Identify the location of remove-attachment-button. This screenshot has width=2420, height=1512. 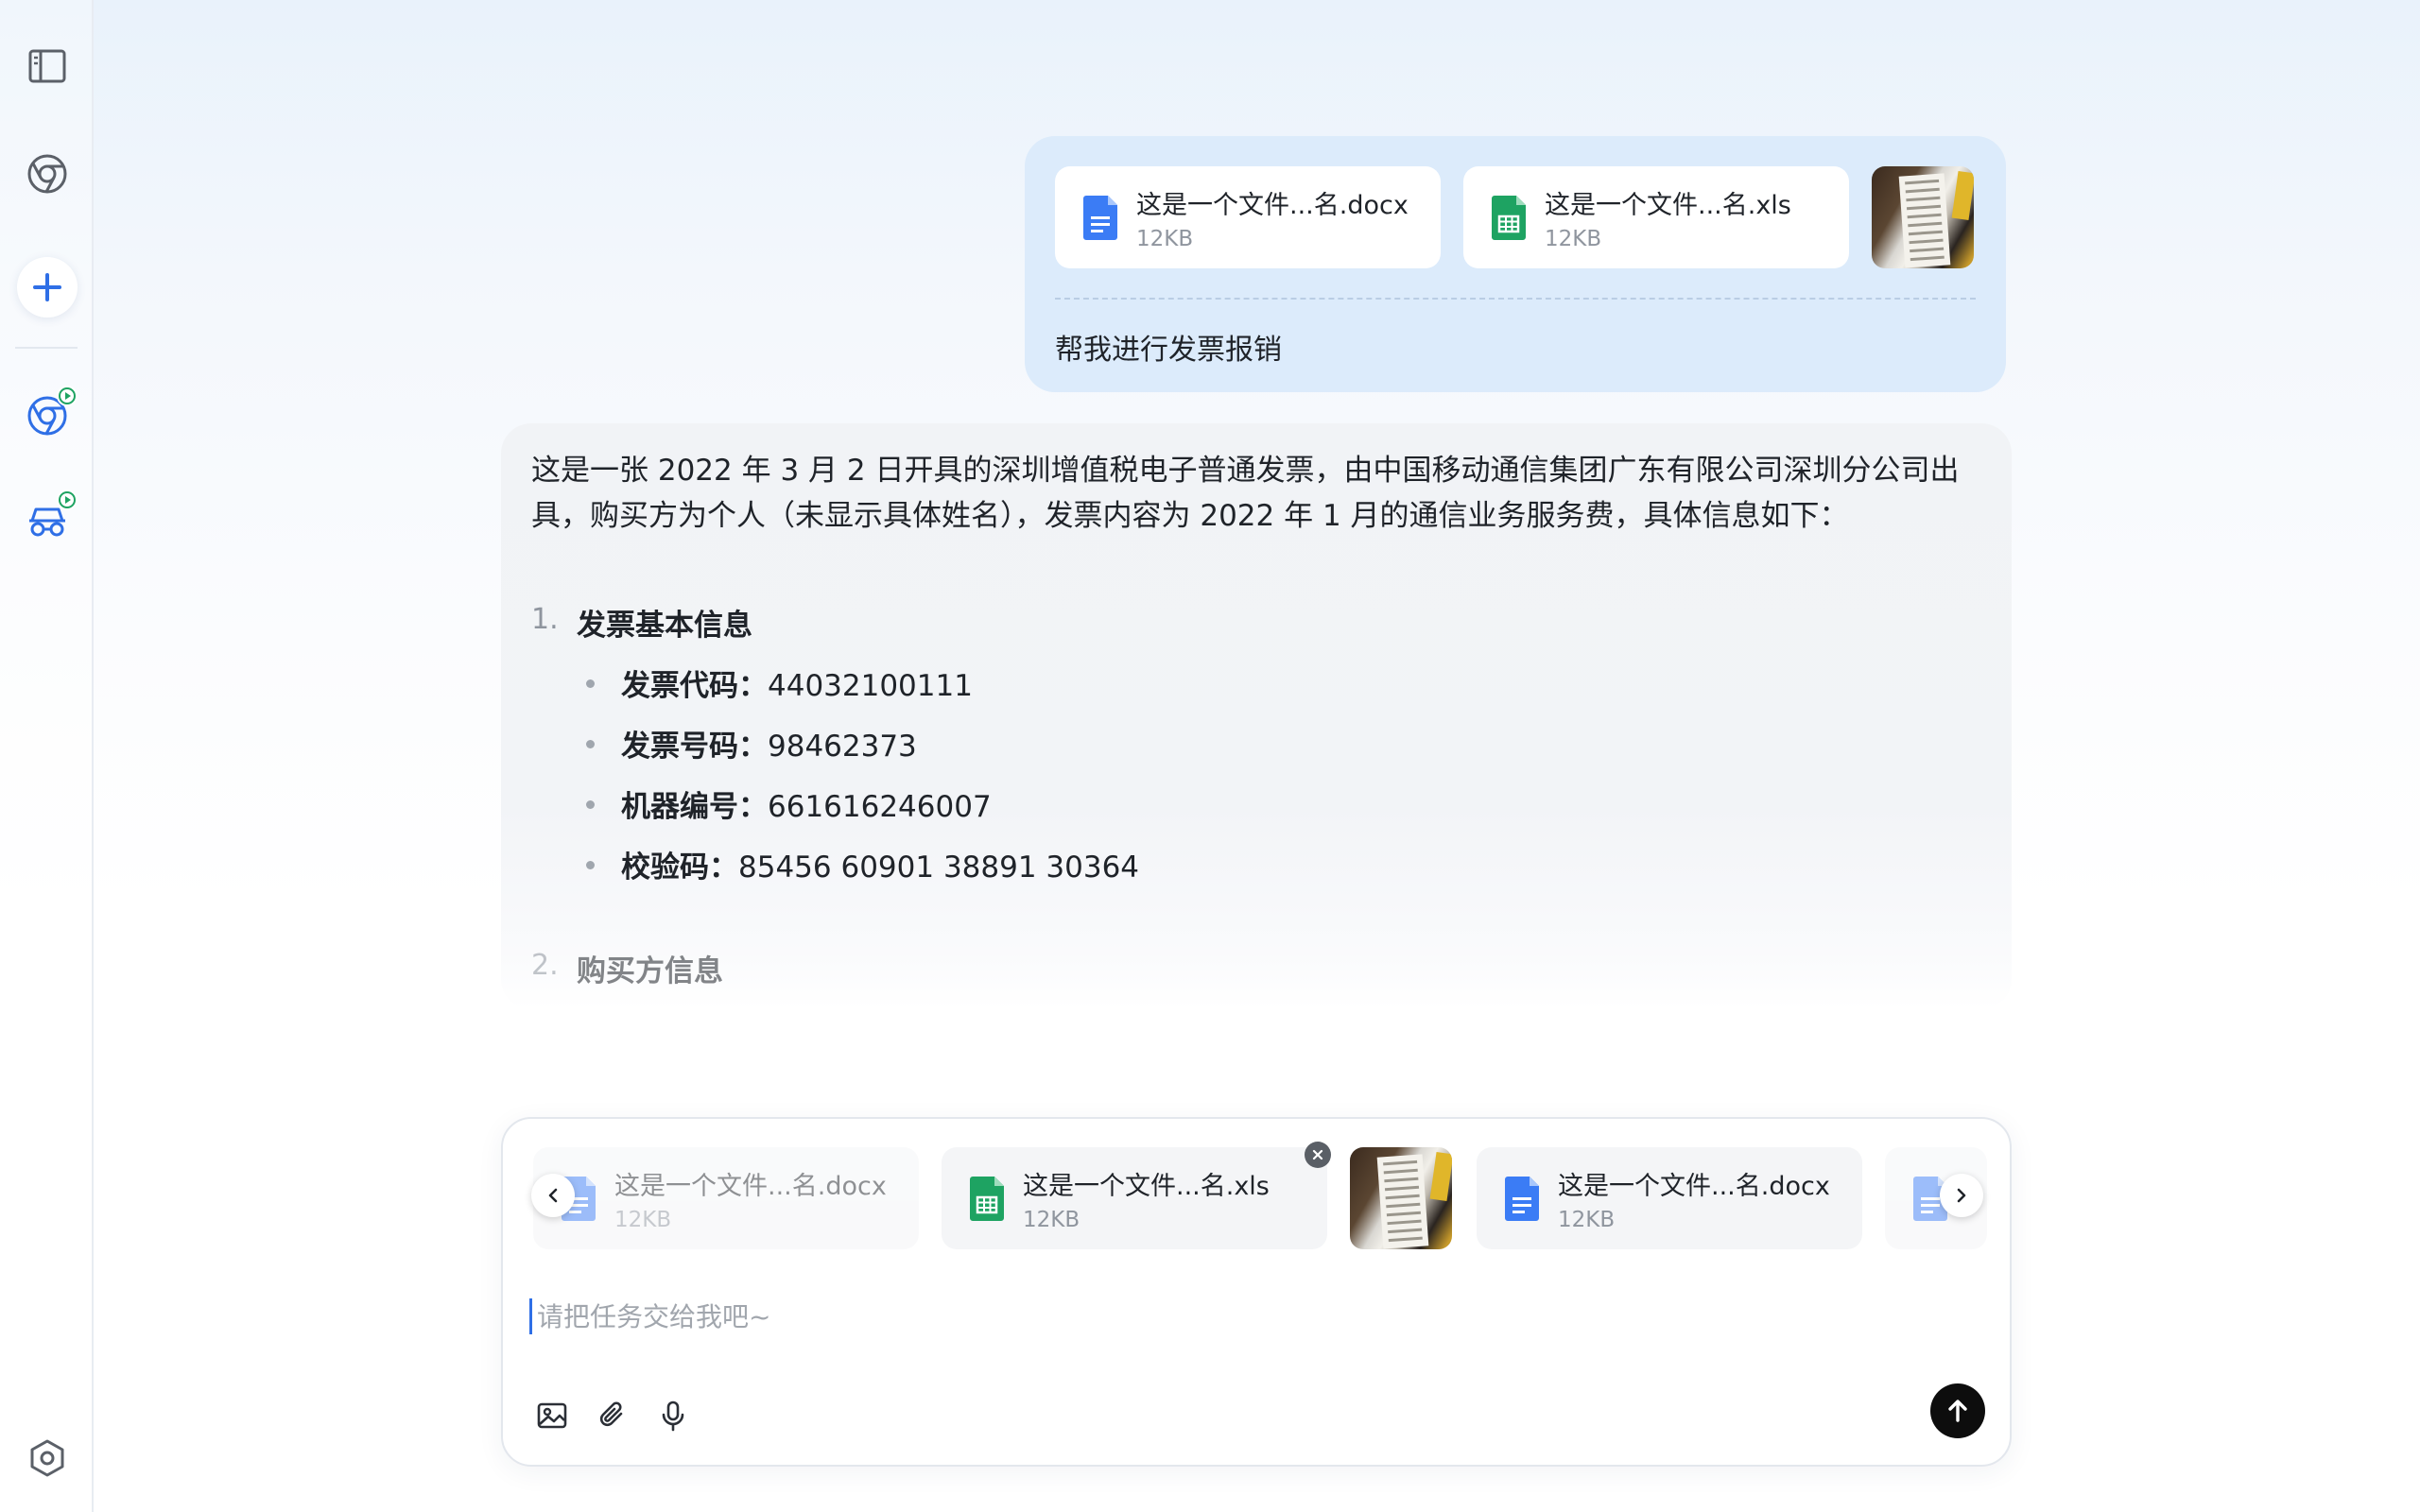
(1318, 1155).